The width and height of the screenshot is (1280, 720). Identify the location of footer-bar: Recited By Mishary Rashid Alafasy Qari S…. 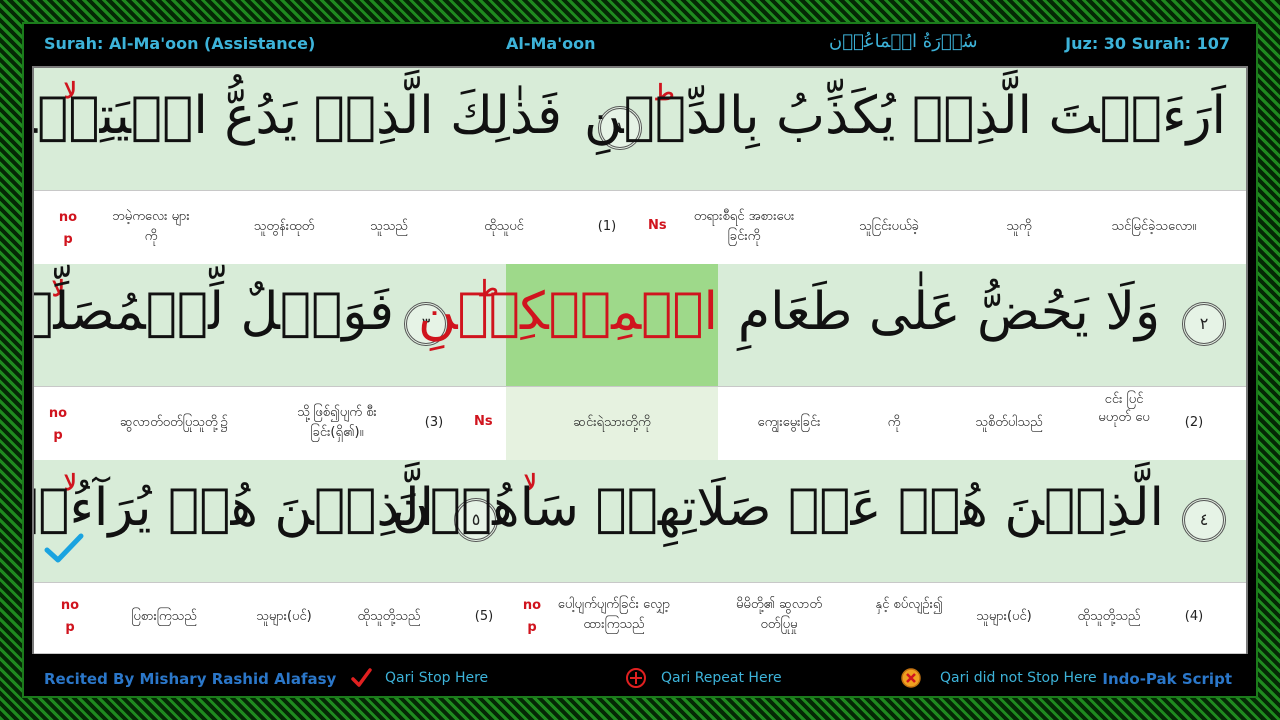
(640, 678).